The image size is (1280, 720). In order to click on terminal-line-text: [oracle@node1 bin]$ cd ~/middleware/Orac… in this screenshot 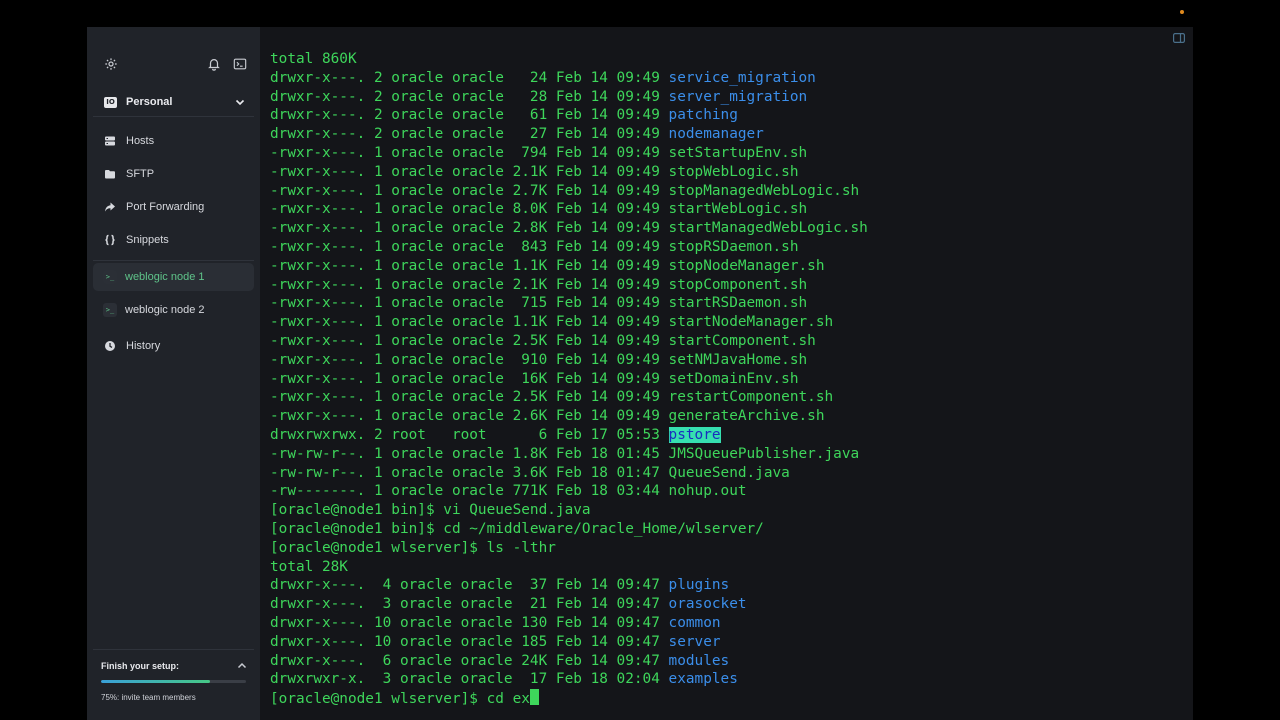, I will do `click(517, 528)`.